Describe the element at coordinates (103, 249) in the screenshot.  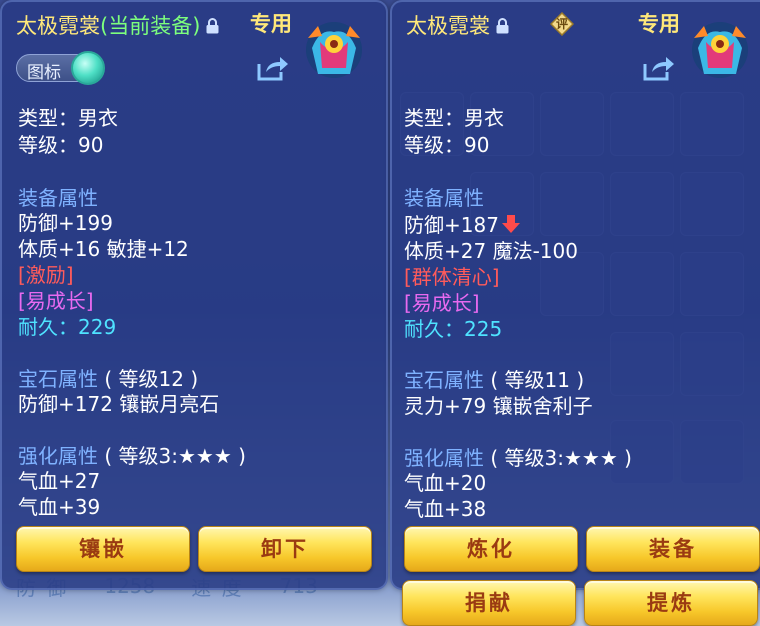
I see `stat-attr: 体质+16 敏捷+12` at that location.